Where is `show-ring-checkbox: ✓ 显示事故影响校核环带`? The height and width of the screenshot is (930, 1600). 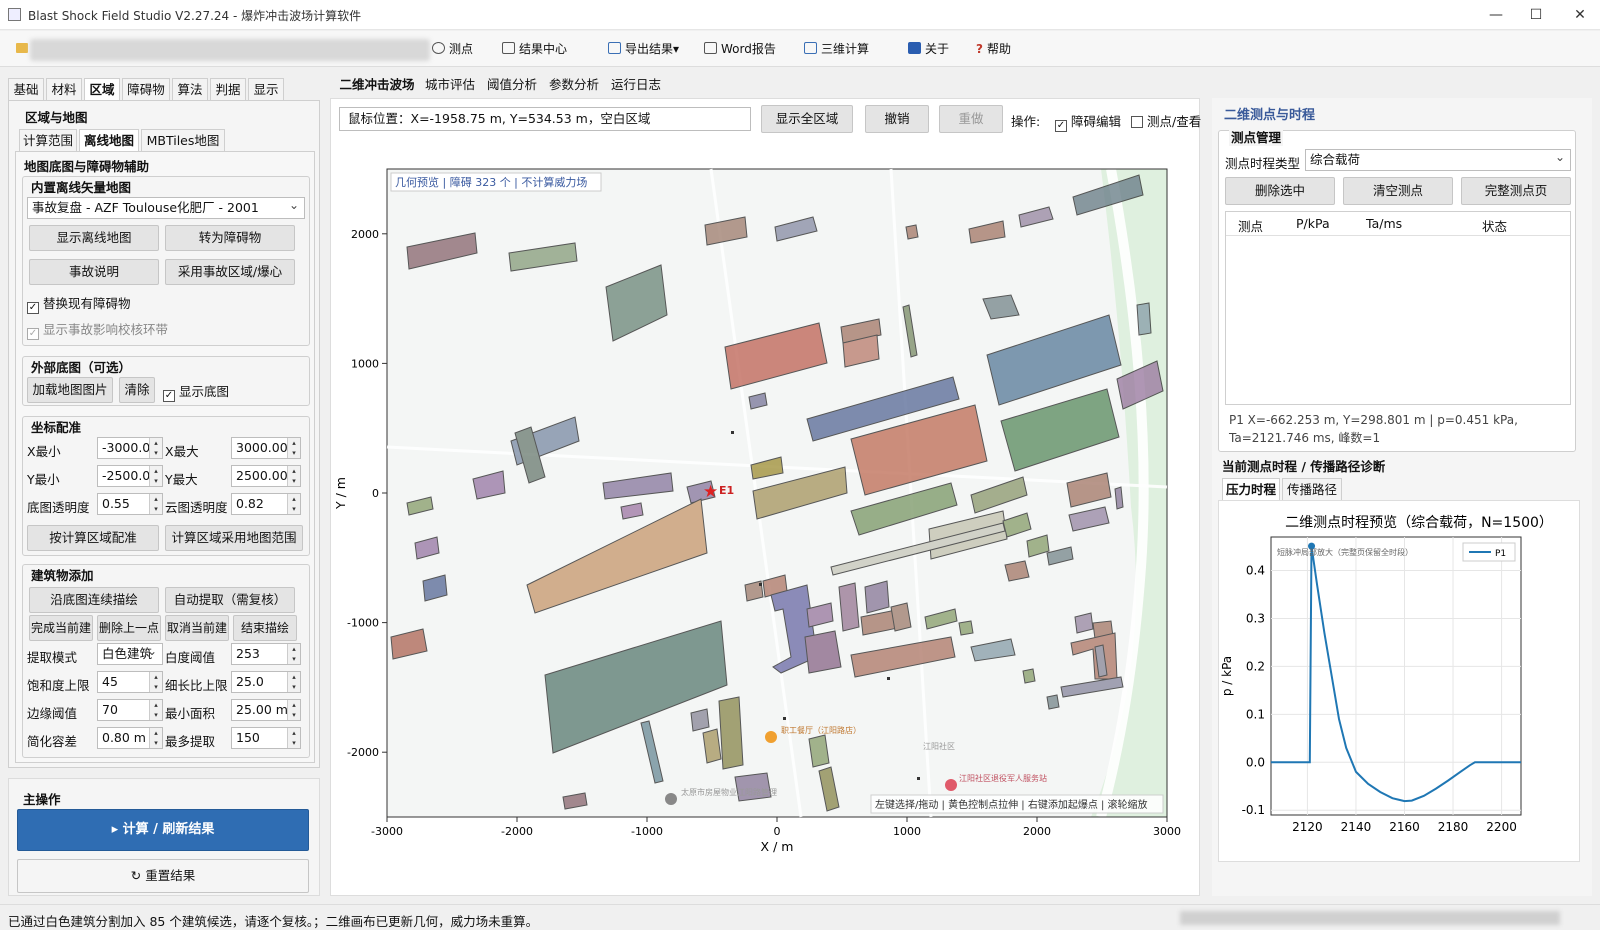 show-ring-checkbox: ✓ 显示事故影响校核环带 is located at coordinates (97, 329).